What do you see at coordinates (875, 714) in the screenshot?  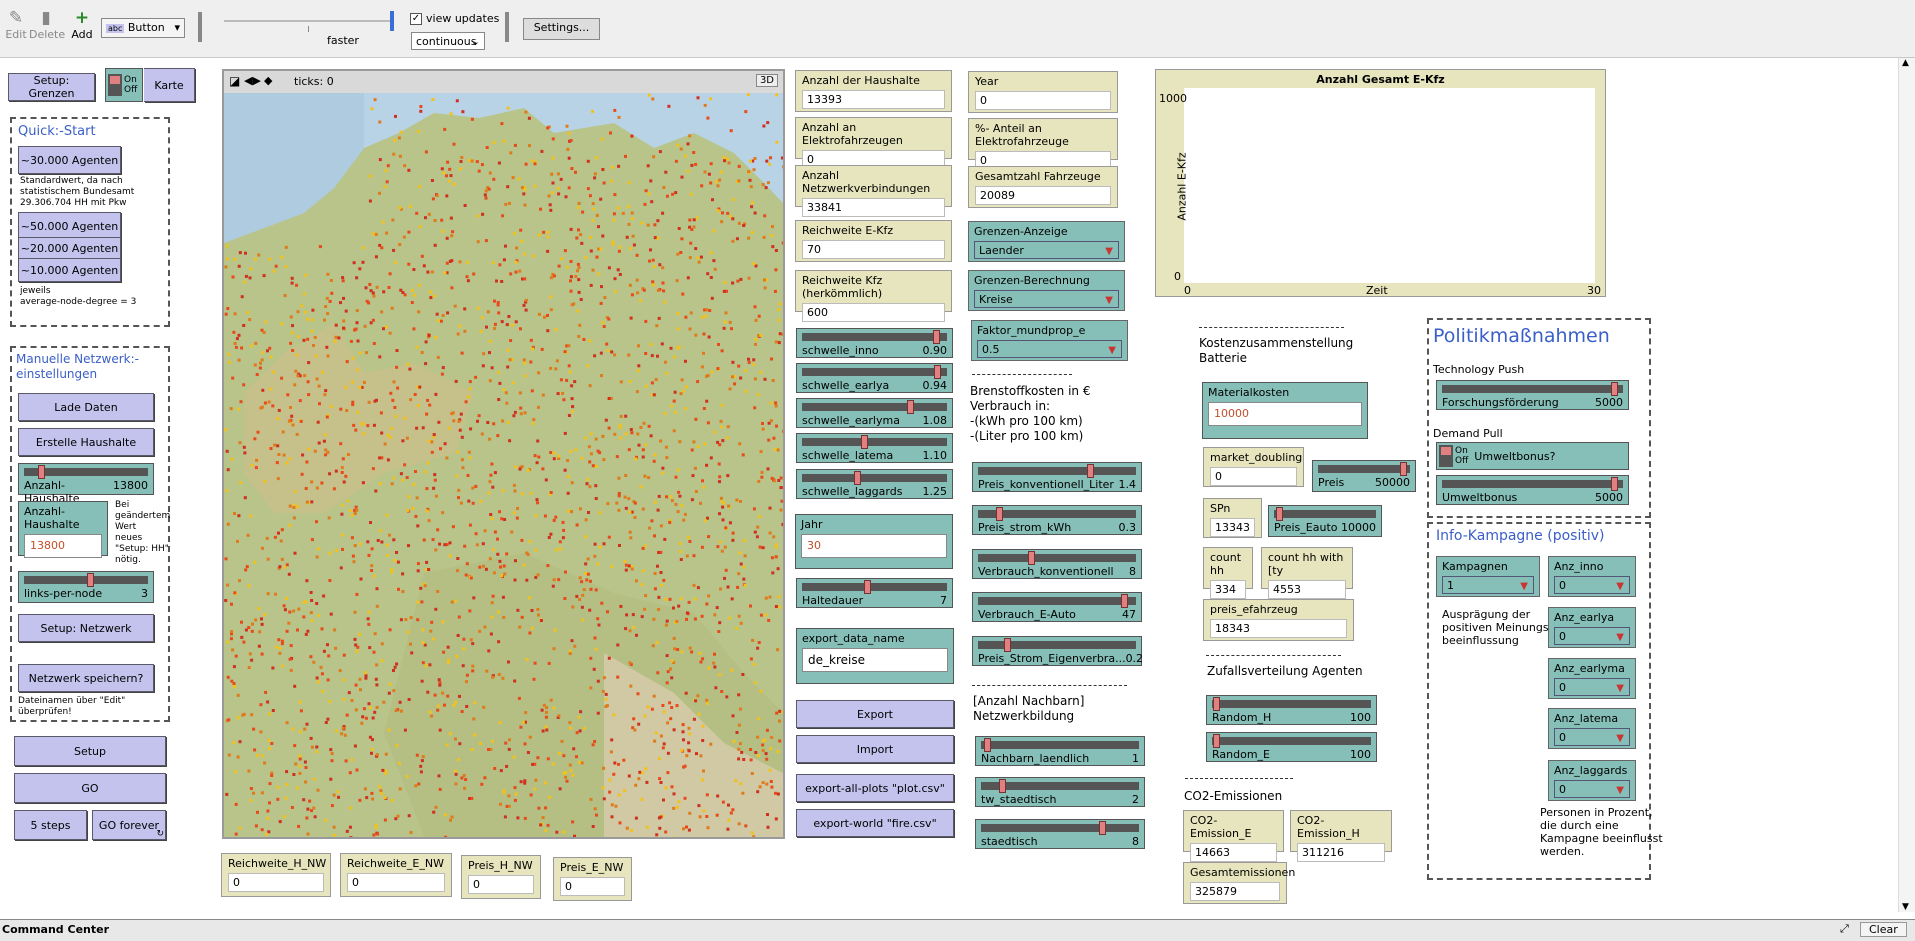 I see `export-button: Export` at bounding box center [875, 714].